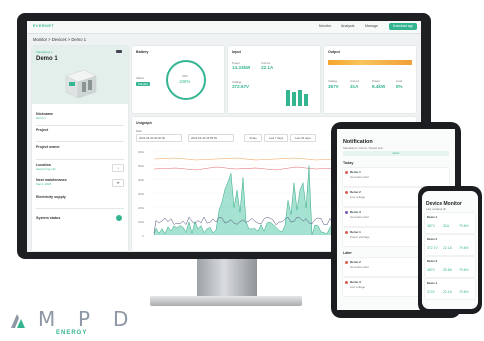  Describe the element at coordinates (431, 226) in the screenshot. I see `device-card-voltage: 387V` at that location.